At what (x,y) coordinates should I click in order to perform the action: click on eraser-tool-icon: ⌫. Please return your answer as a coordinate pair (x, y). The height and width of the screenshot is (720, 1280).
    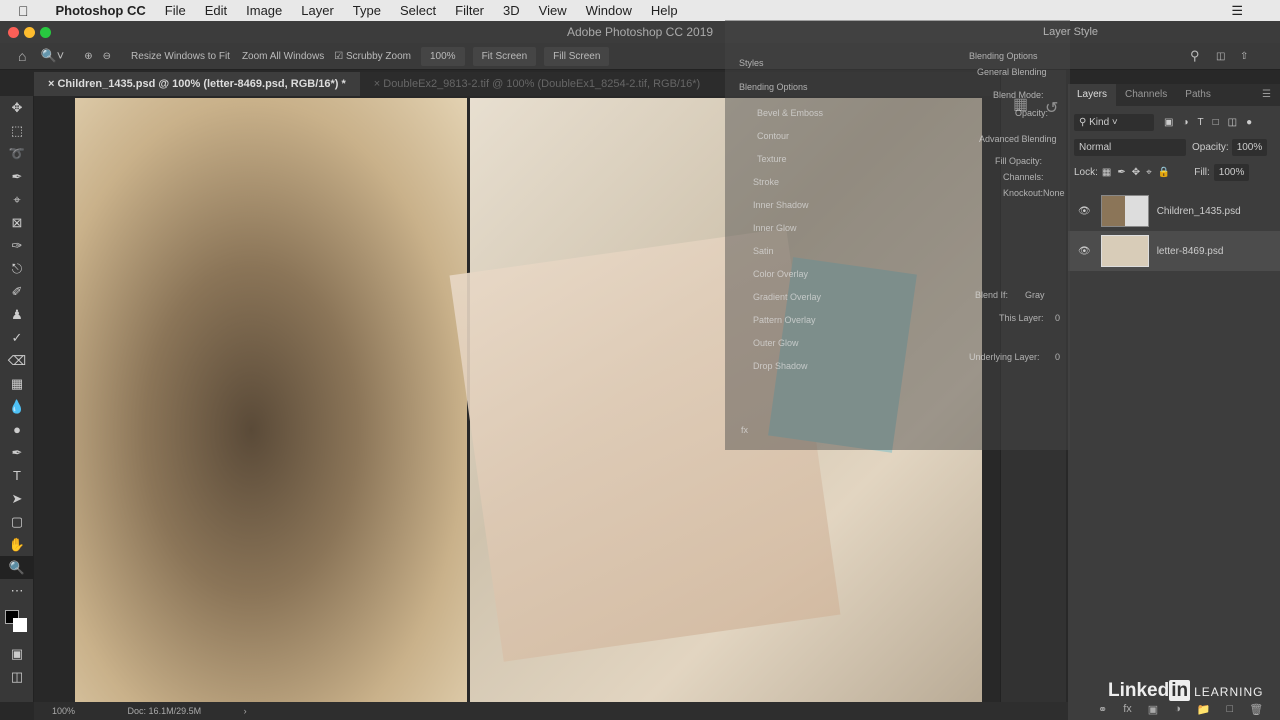
    Looking at the image, I should click on (17, 360).